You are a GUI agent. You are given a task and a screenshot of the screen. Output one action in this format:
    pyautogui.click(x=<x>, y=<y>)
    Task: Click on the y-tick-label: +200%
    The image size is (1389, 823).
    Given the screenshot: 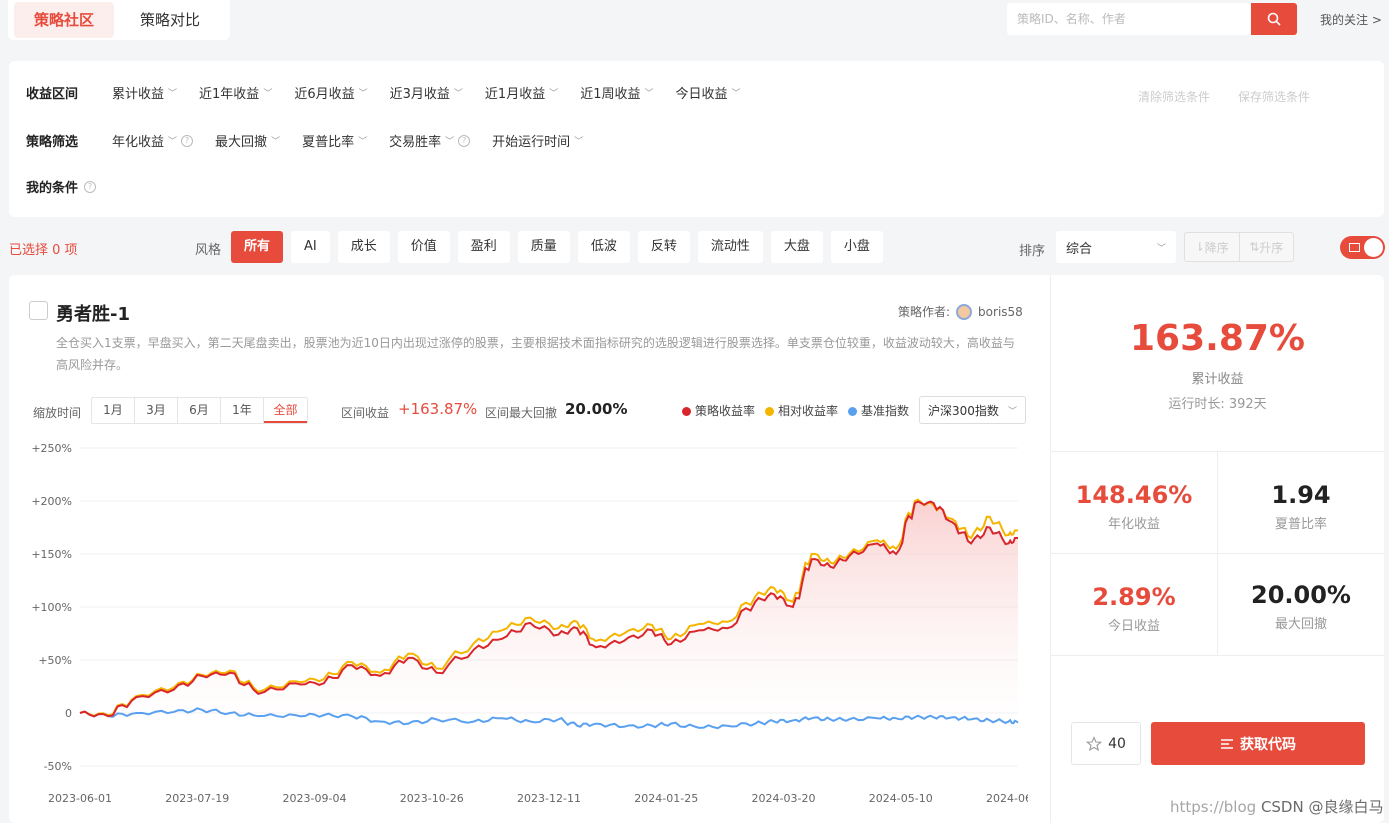 What is the action you would take?
    pyautogui.click(x=51, y=501)
    